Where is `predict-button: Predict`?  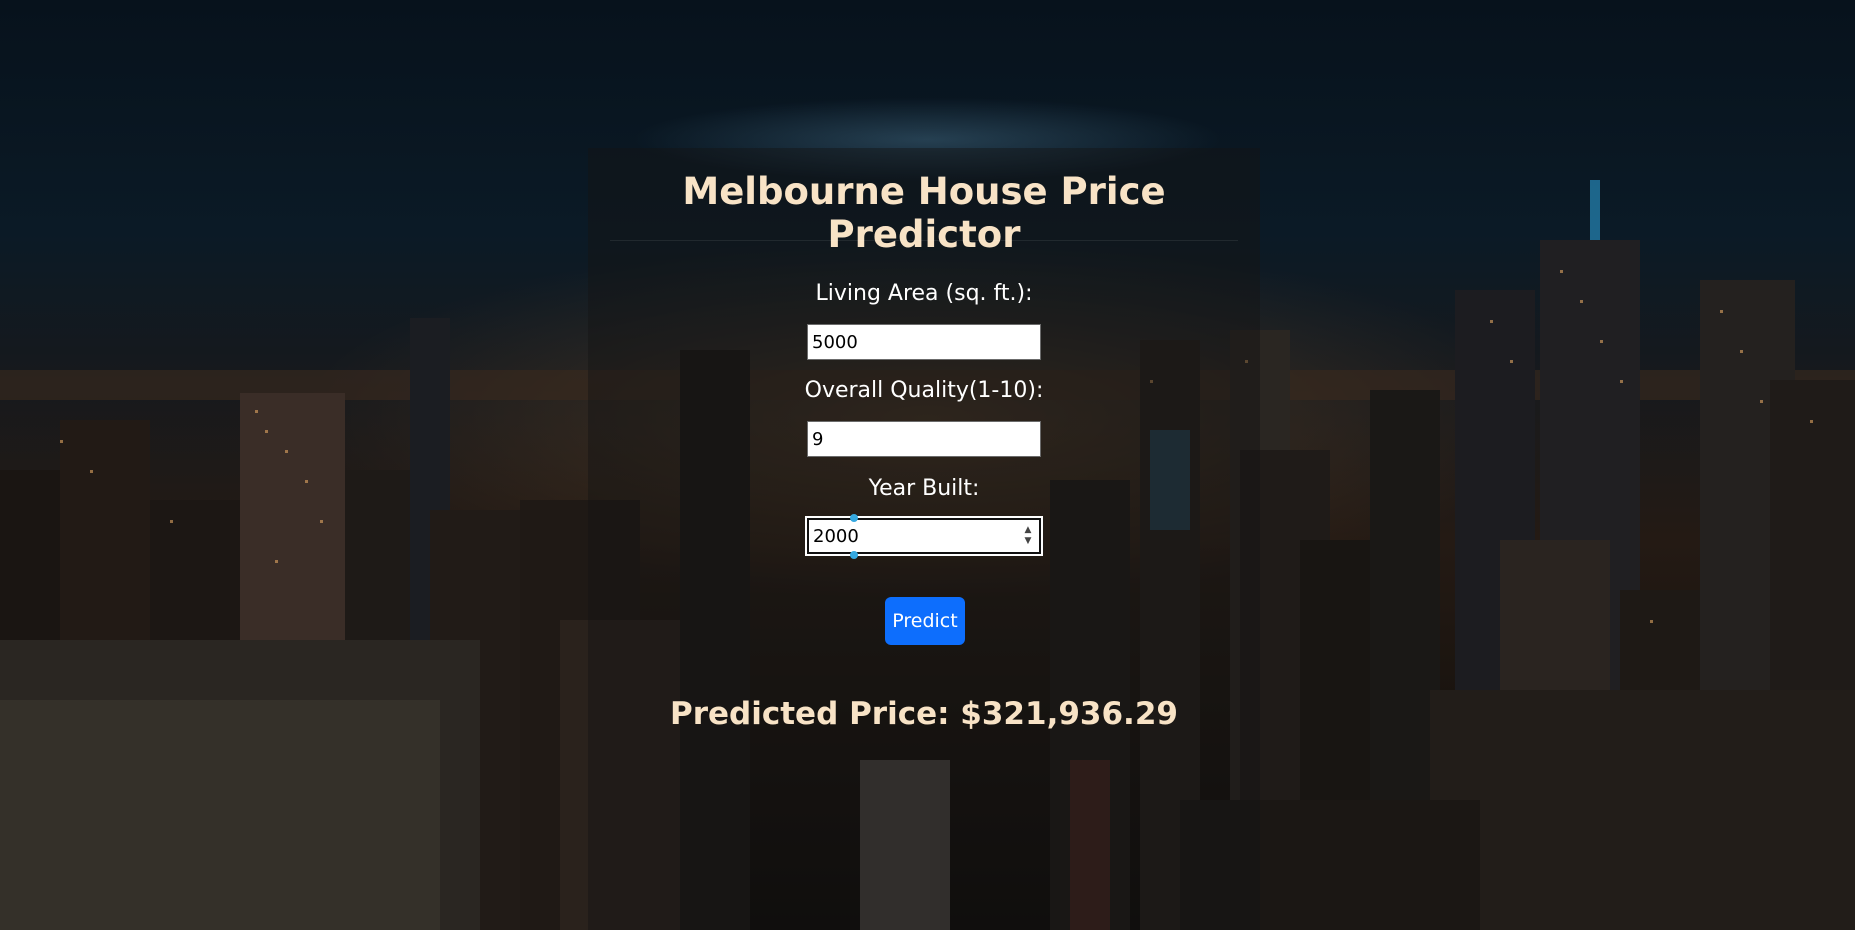
predict-button: Predict is located at coordinates (925, 621).